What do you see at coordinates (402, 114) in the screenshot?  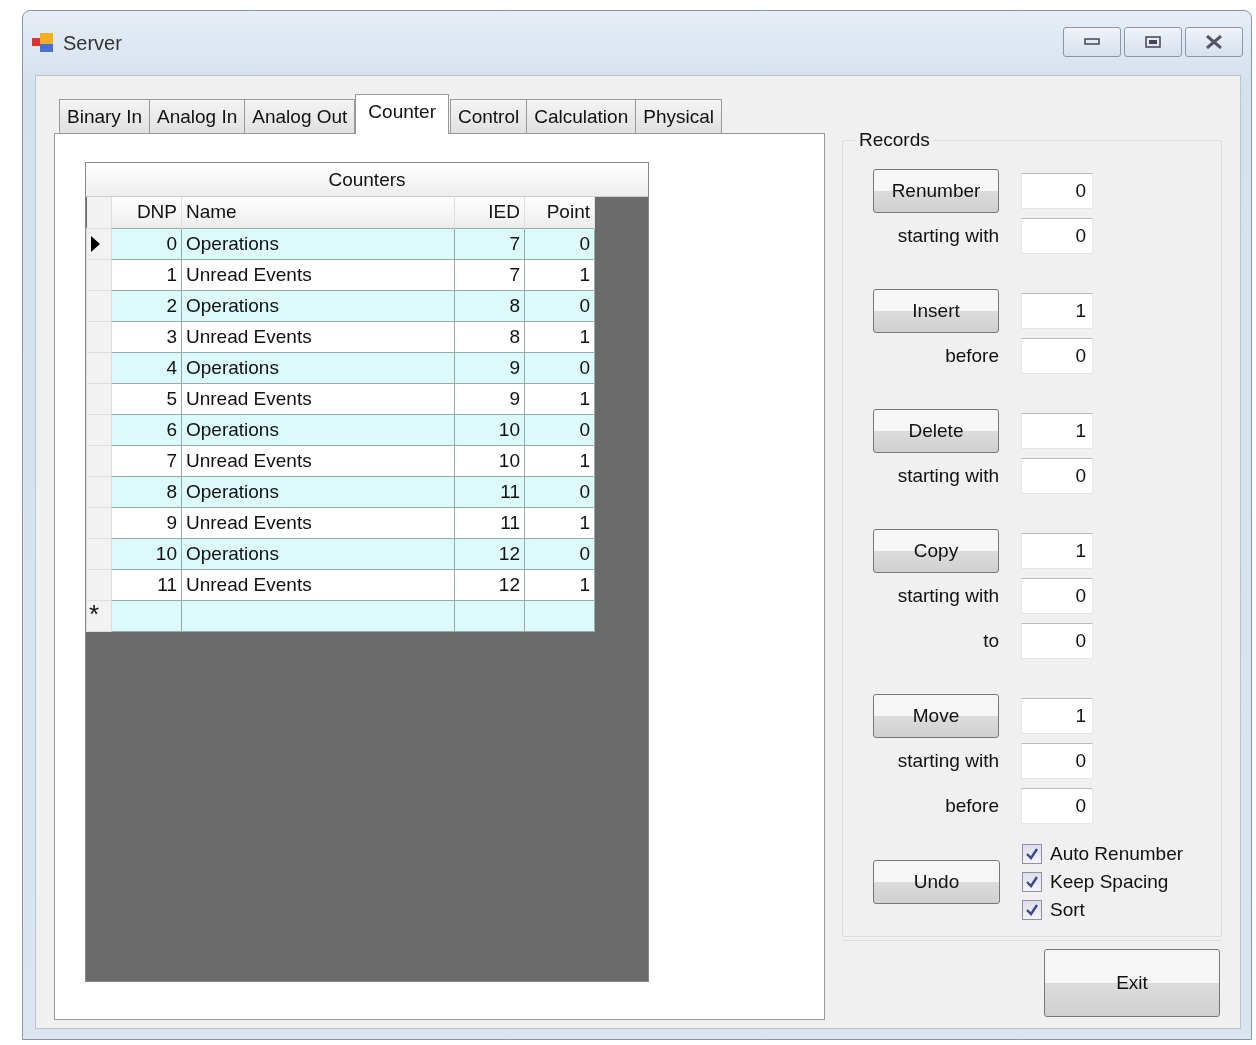 I see `tab: Counter` at bounding box center [402, 114].